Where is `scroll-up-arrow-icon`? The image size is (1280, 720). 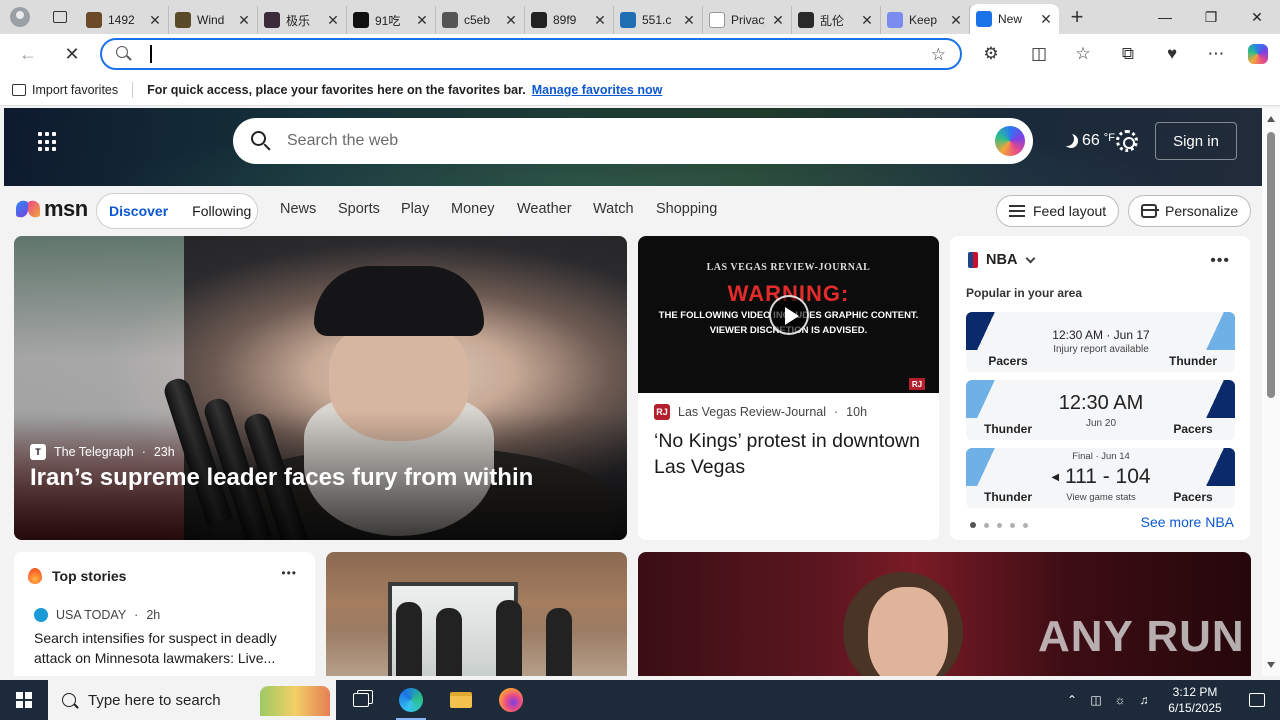
scroll-up-arrow-icon is located at coordinates (1271, 119).